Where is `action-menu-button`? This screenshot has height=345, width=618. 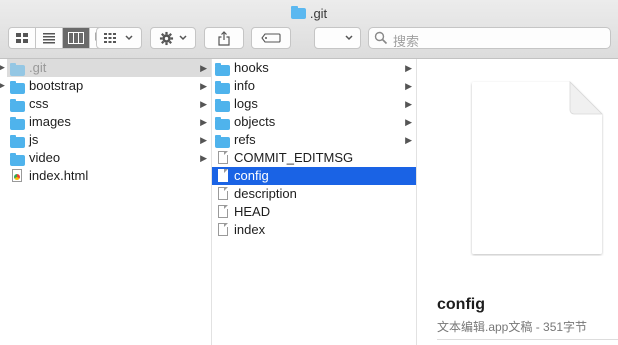 action-menu-button is located at coordinates (173, 38).